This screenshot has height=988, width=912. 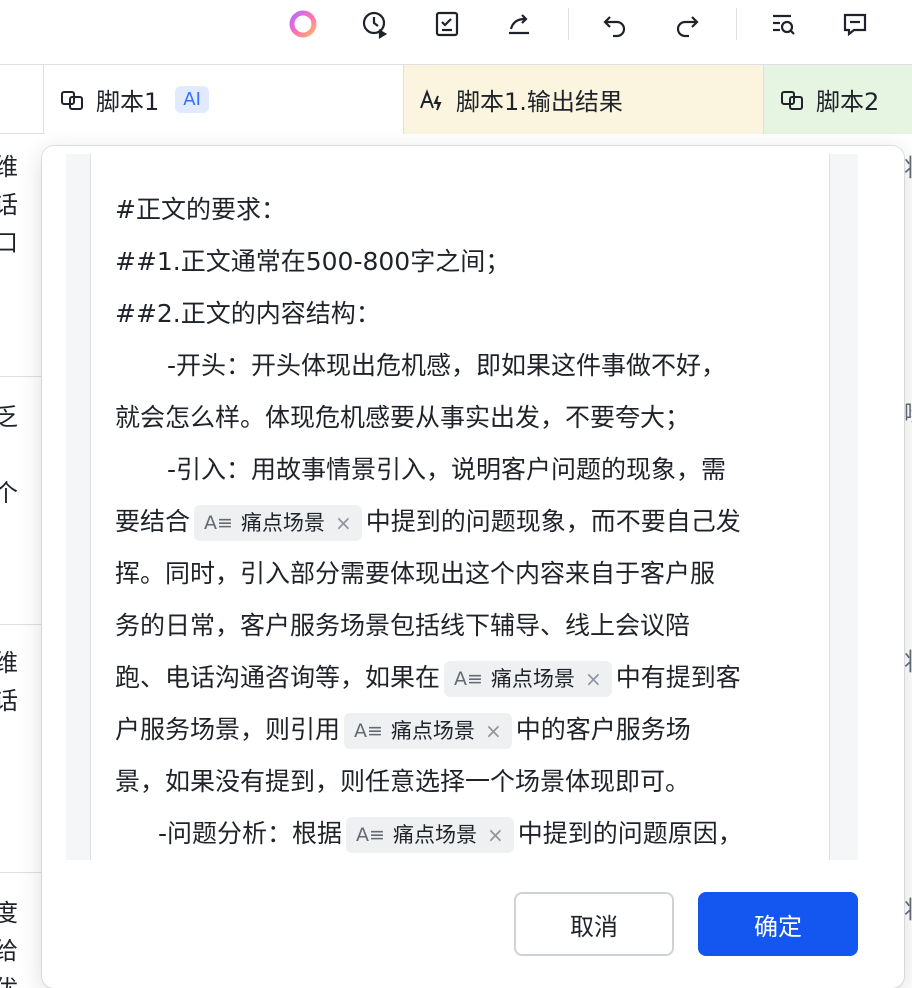 I want to click on editor-line: -问题分析：根据 A≡ 痛点场景 × 中提到的问题原因，, so click(x=460, y=834).